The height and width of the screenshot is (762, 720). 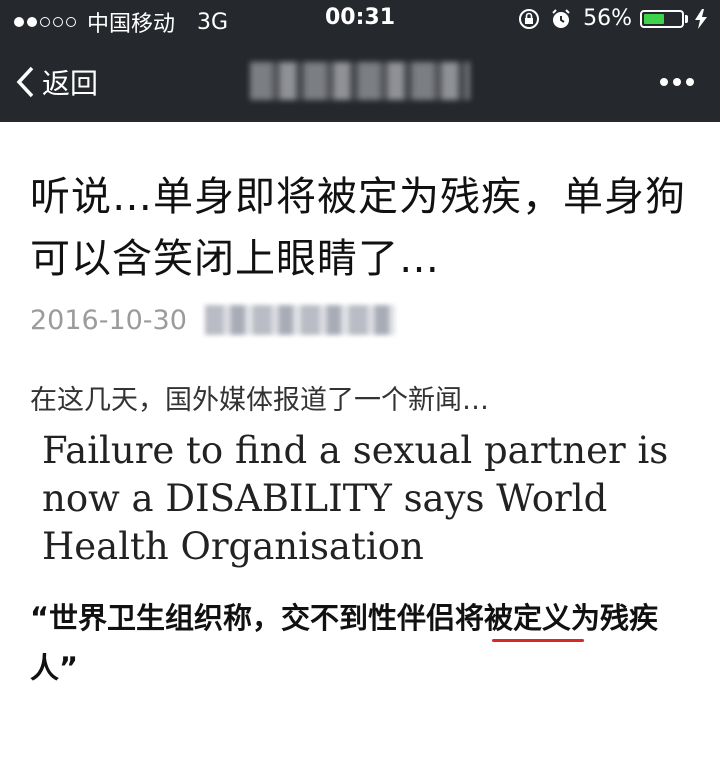 I want to click on back-label: 返回, so click(x=70, y=83).